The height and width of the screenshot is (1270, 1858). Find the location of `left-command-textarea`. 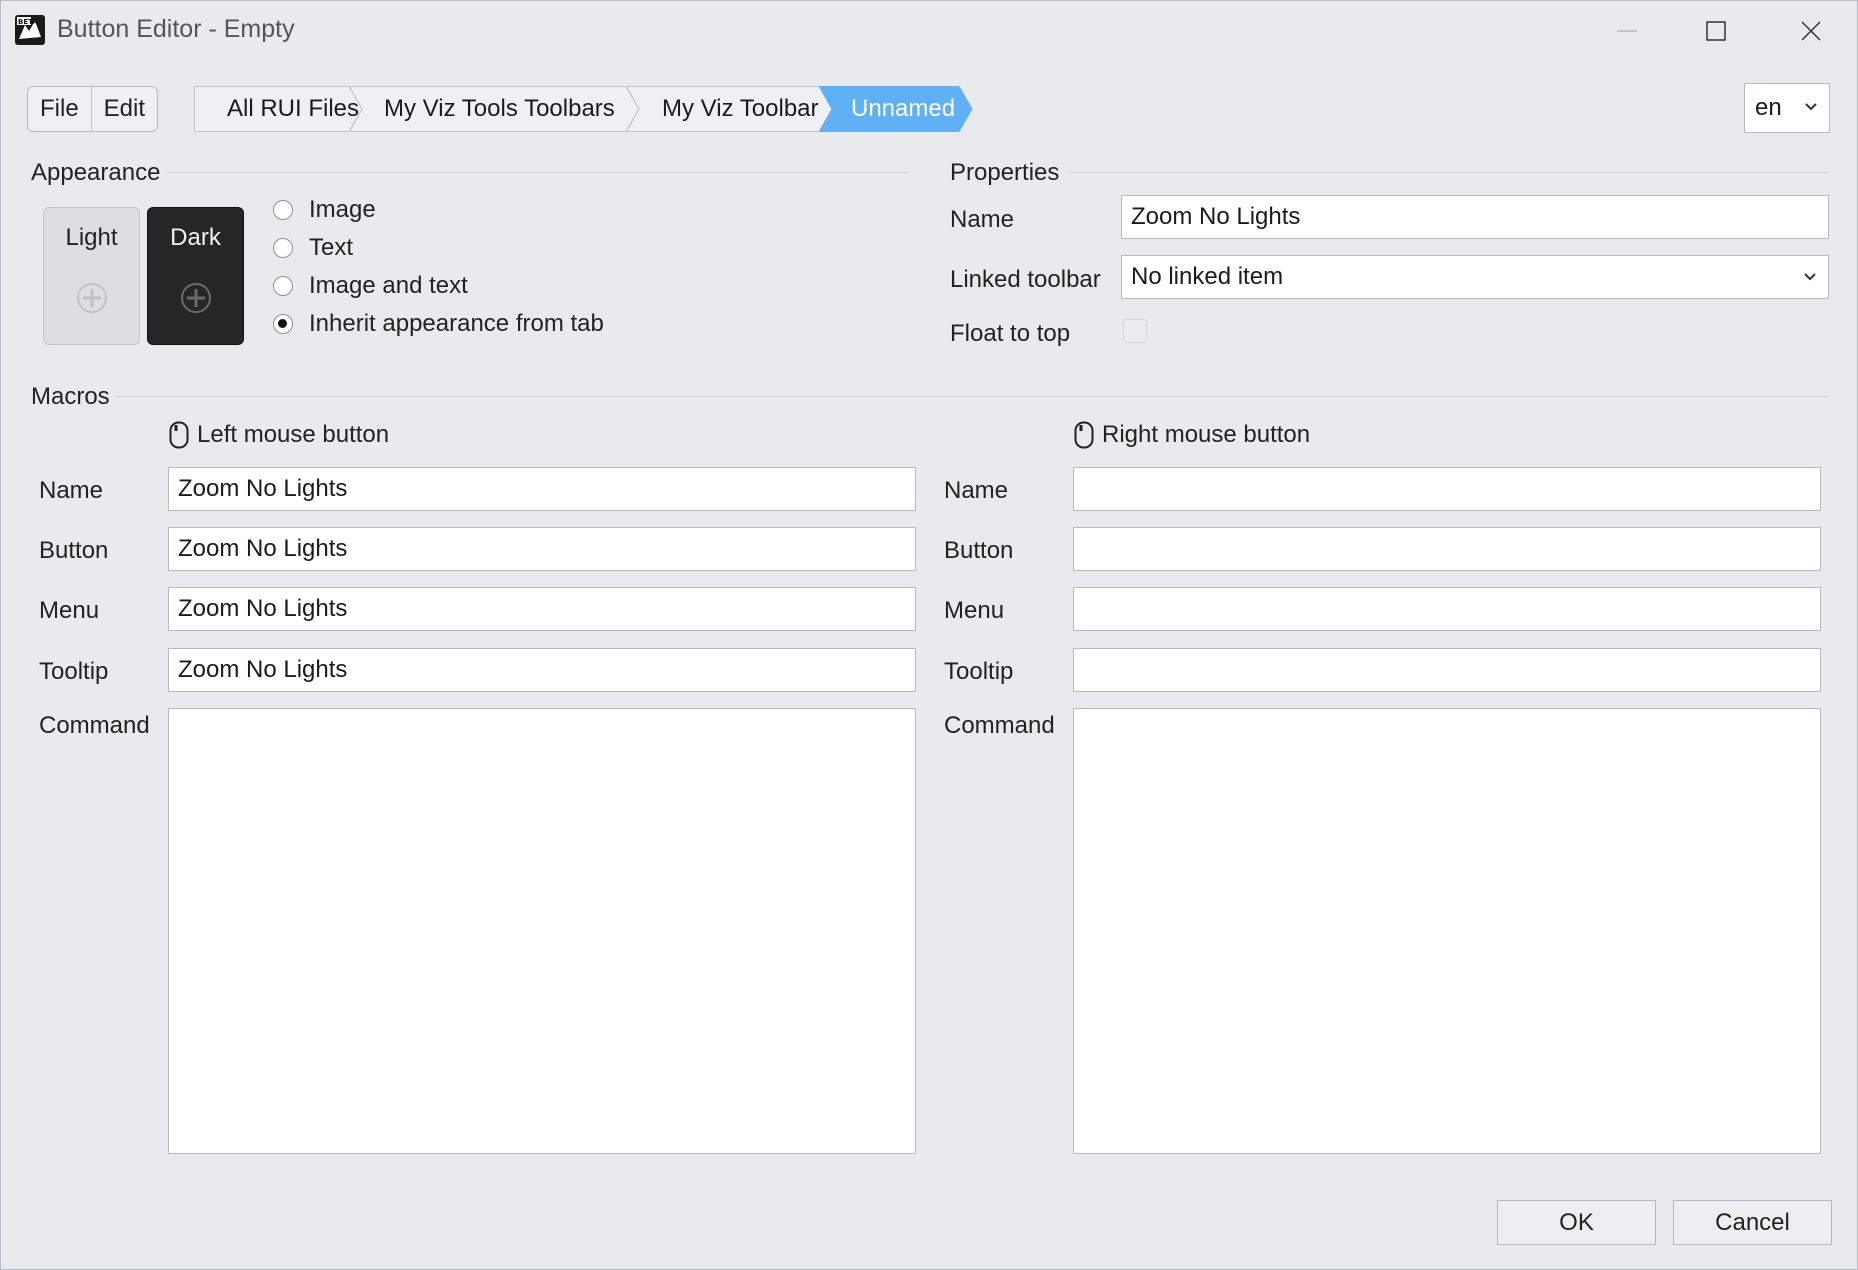

left-command-textarea is located at coordinates (542, 931).